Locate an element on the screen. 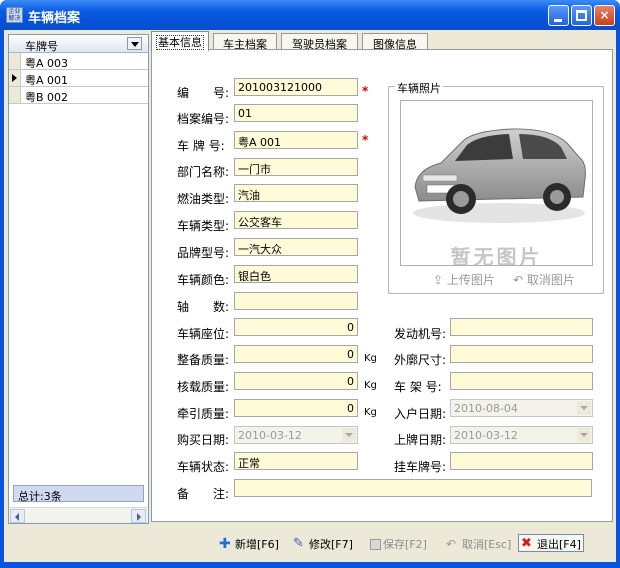  exit-button: ✖ 退出[F4] is located at coordinates (551, 543).